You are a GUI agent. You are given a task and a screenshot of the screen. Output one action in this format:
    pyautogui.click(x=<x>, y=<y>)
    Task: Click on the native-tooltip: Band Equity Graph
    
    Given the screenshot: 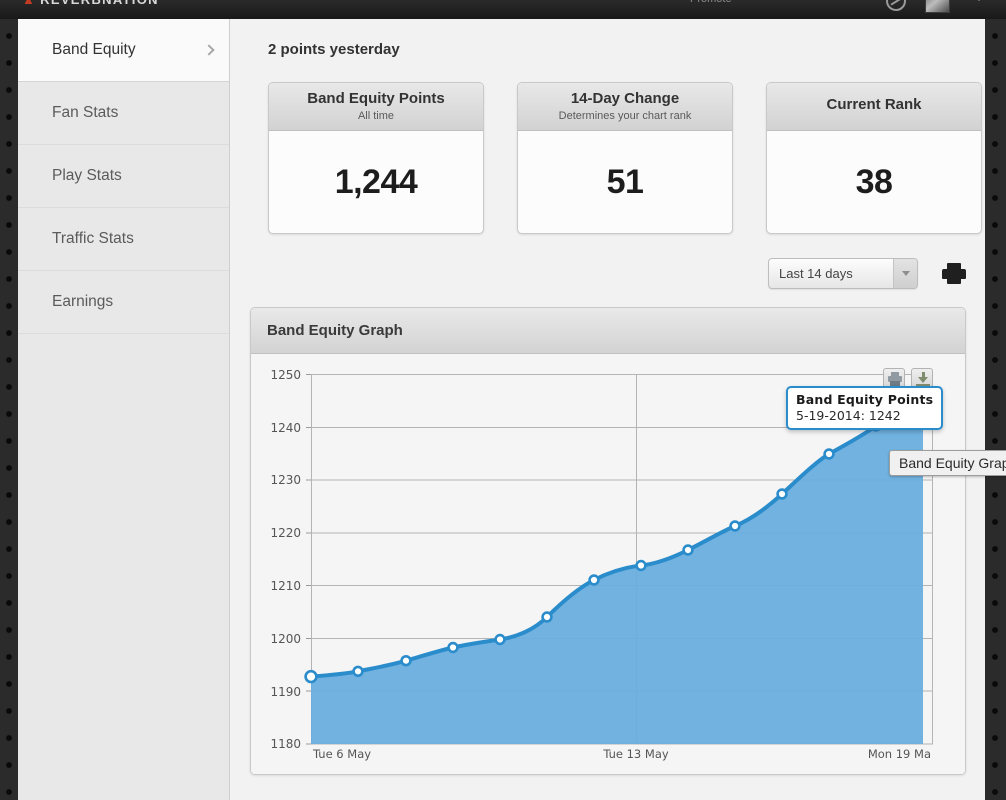 What is the action you would take?
    pyautogui.click(x=947, y=463)
    